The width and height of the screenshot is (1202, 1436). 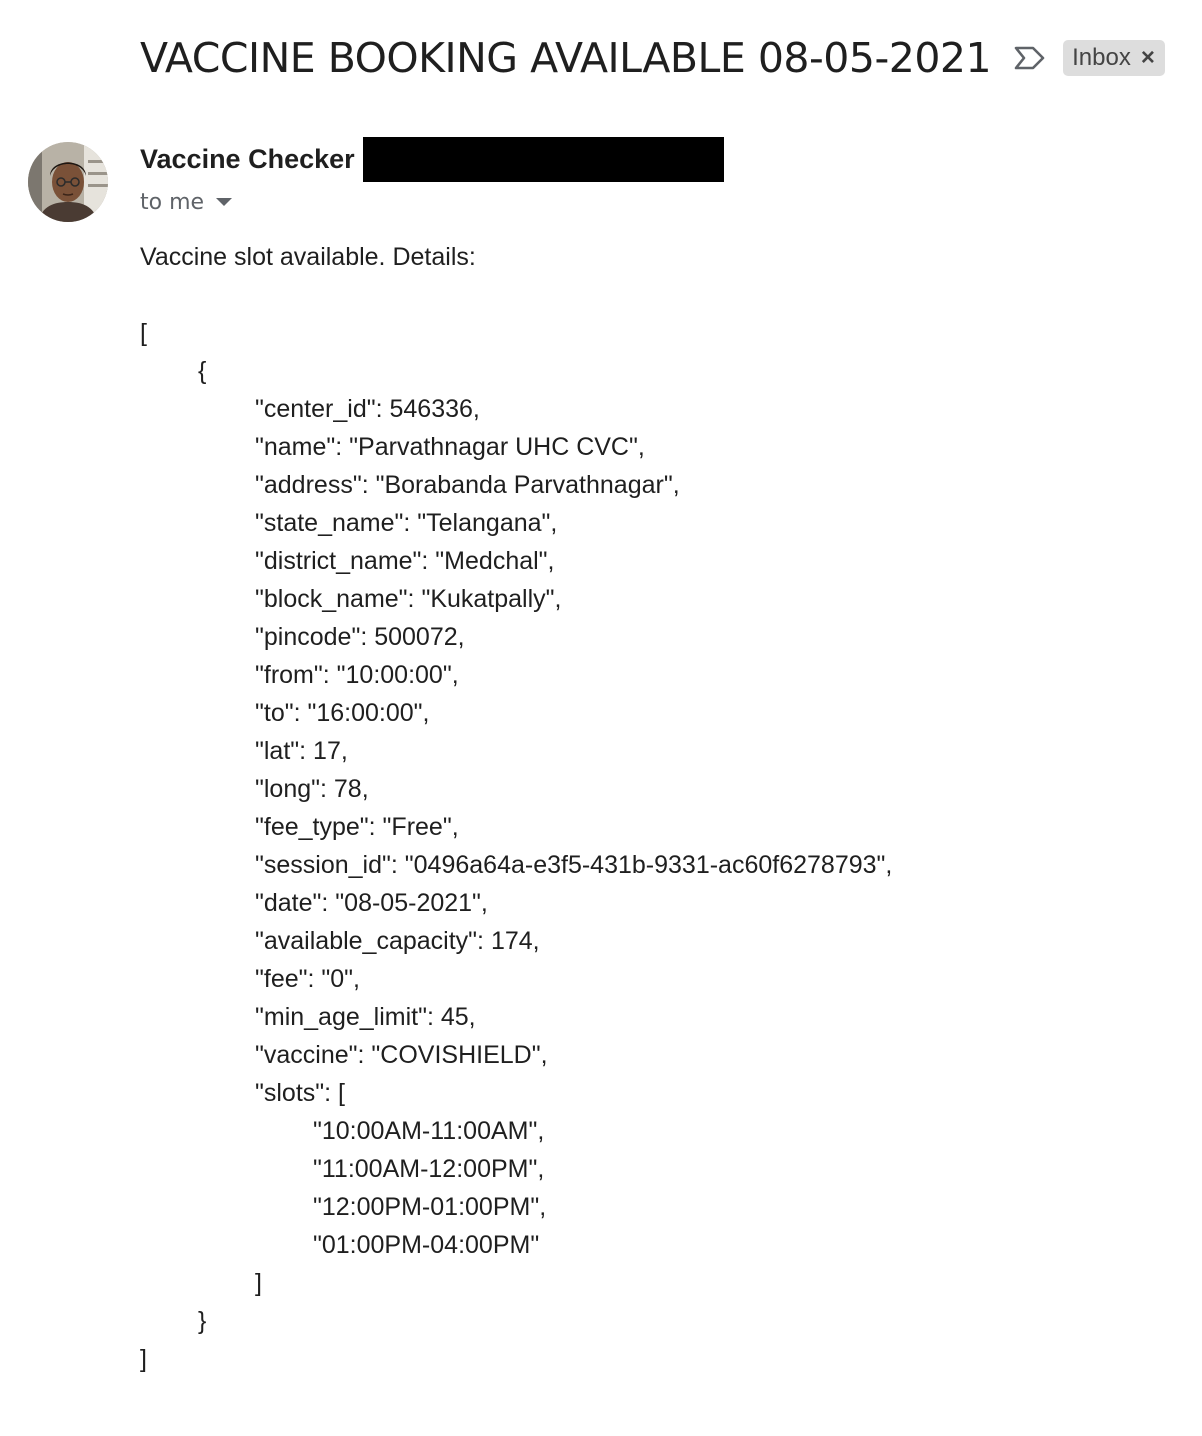 What do you see at coordinates (426, 1245) in the screenshot?
I see `json-line: "01:00PM-04:00PM"` at bounding box center [426, 1245].